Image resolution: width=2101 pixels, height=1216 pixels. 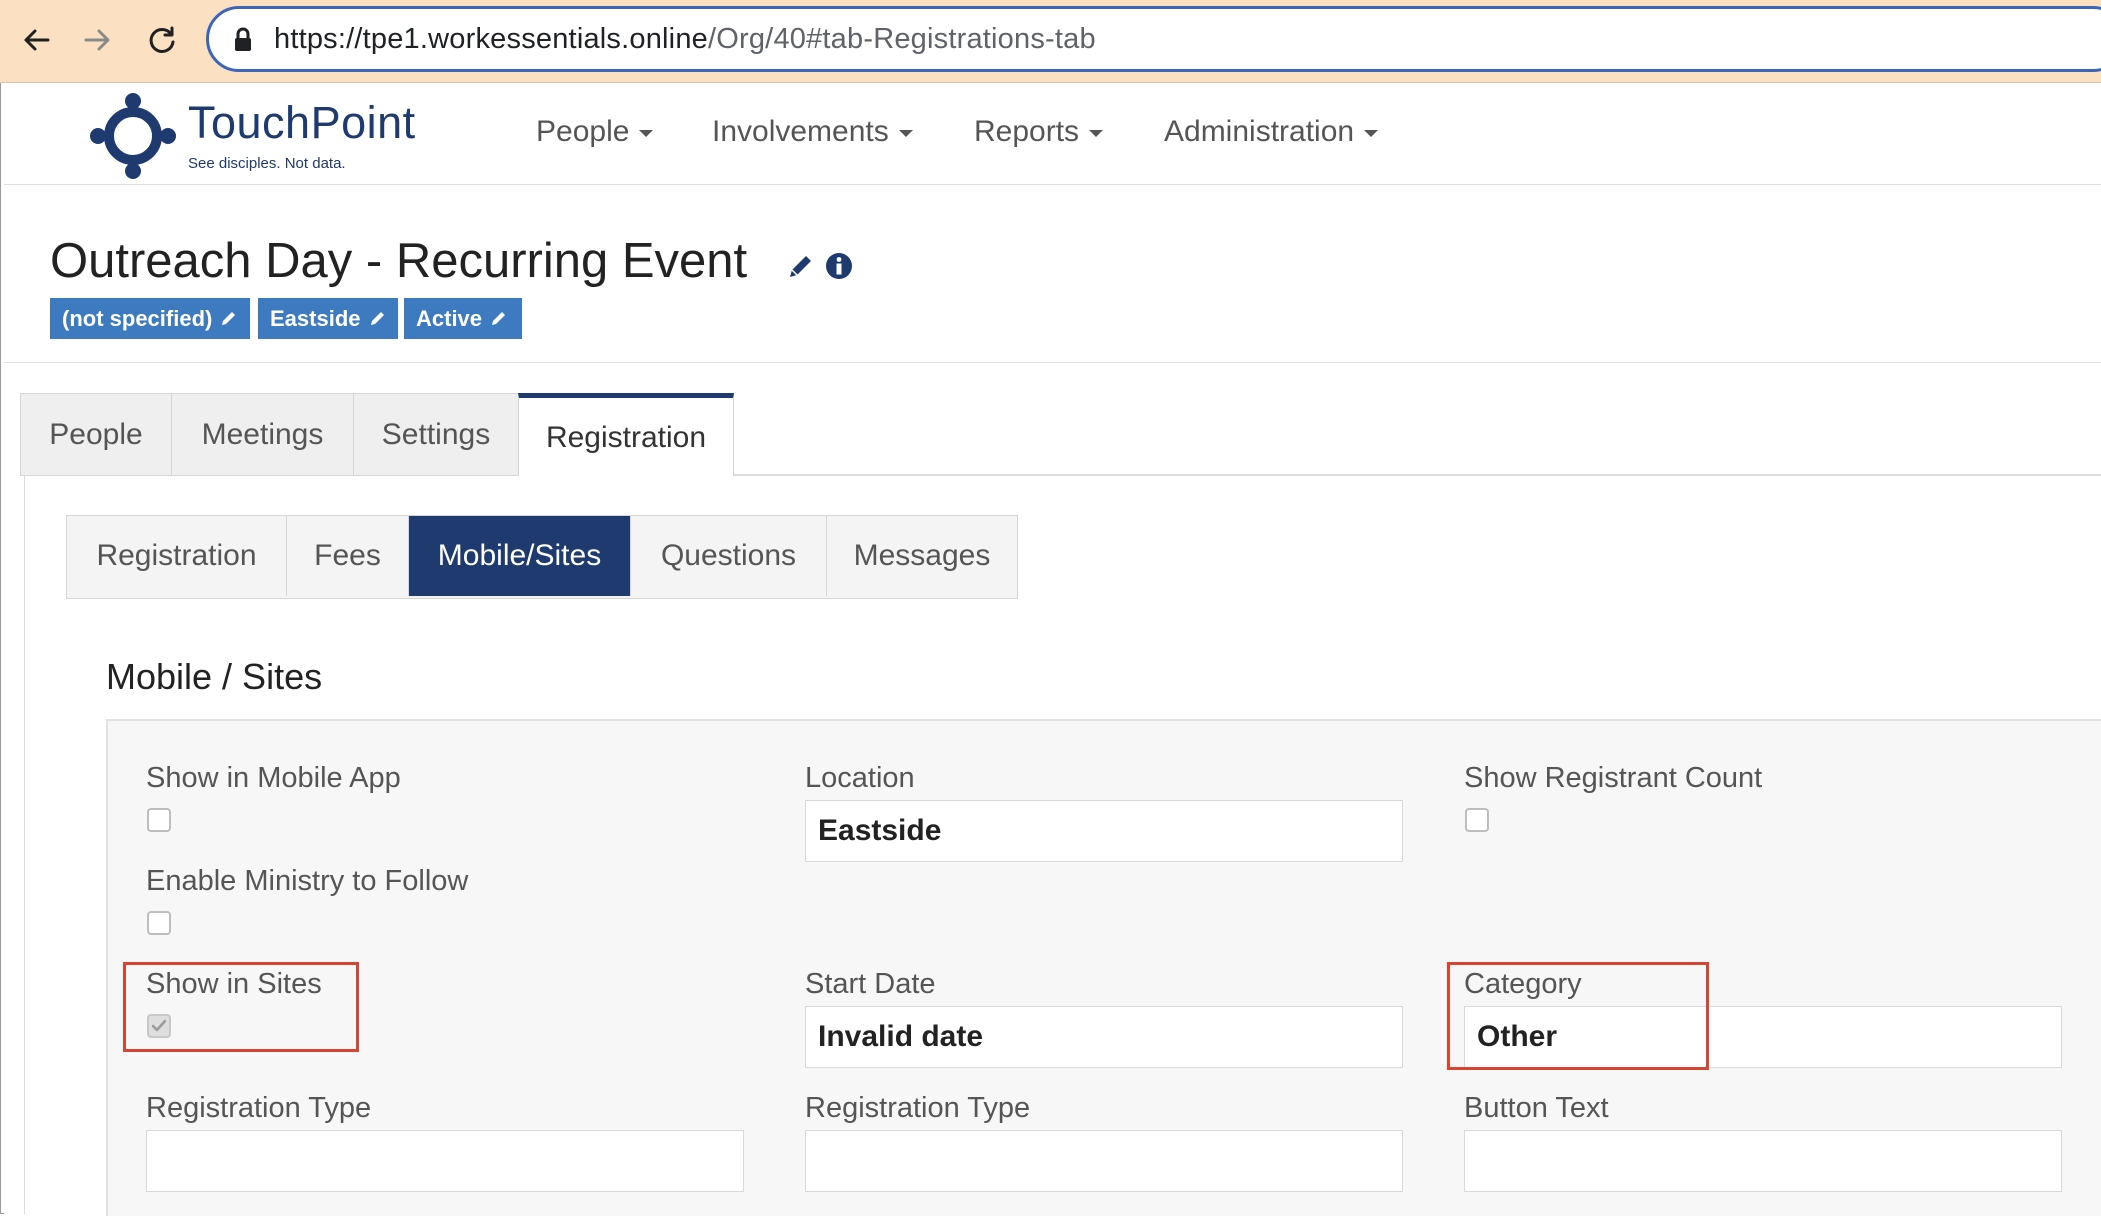 I want to click on start-date-label: Start Date, so click(x=870, y=984).